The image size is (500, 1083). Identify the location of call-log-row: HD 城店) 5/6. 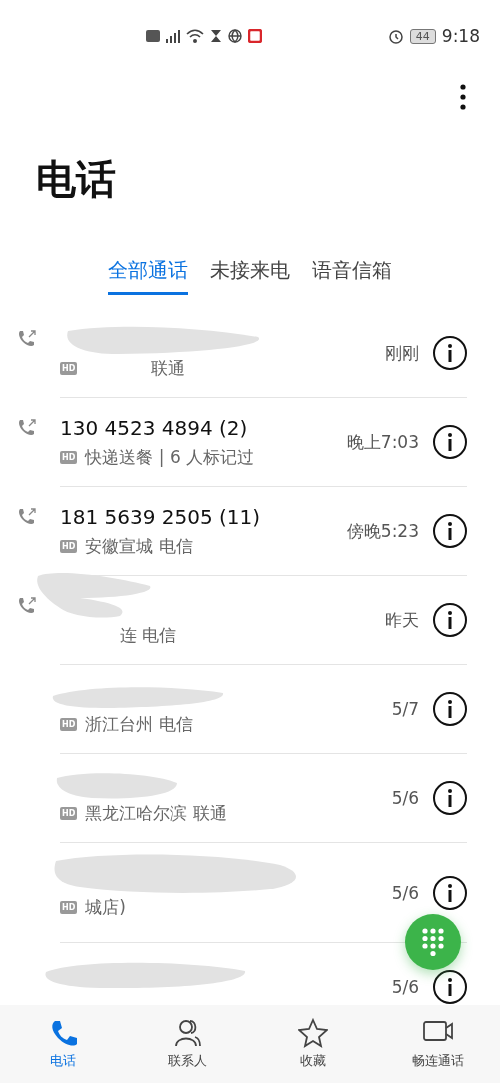
(250, 893).